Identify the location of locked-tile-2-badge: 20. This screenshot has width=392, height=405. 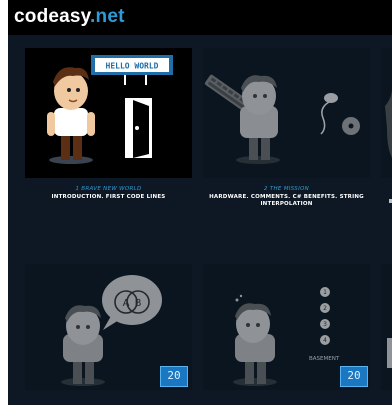
(354, 376).